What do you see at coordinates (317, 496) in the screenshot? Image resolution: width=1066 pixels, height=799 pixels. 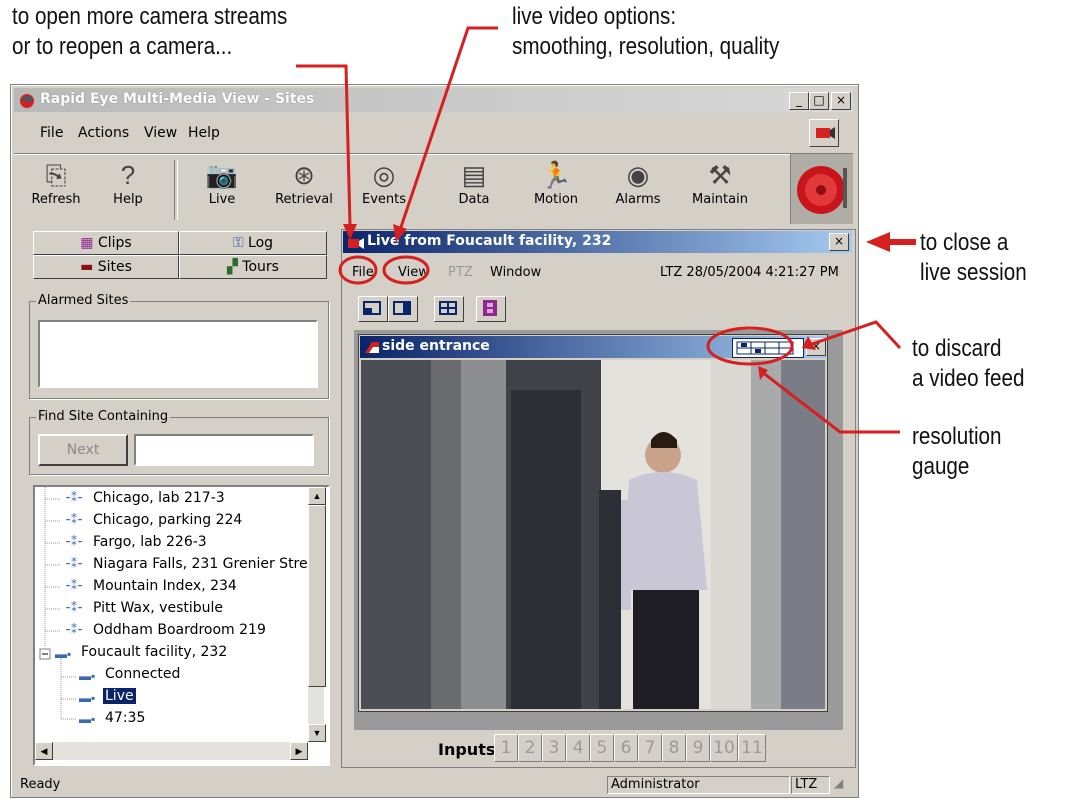 I see `scroll-up-icon: ▲` at bounding box center [317, 496].